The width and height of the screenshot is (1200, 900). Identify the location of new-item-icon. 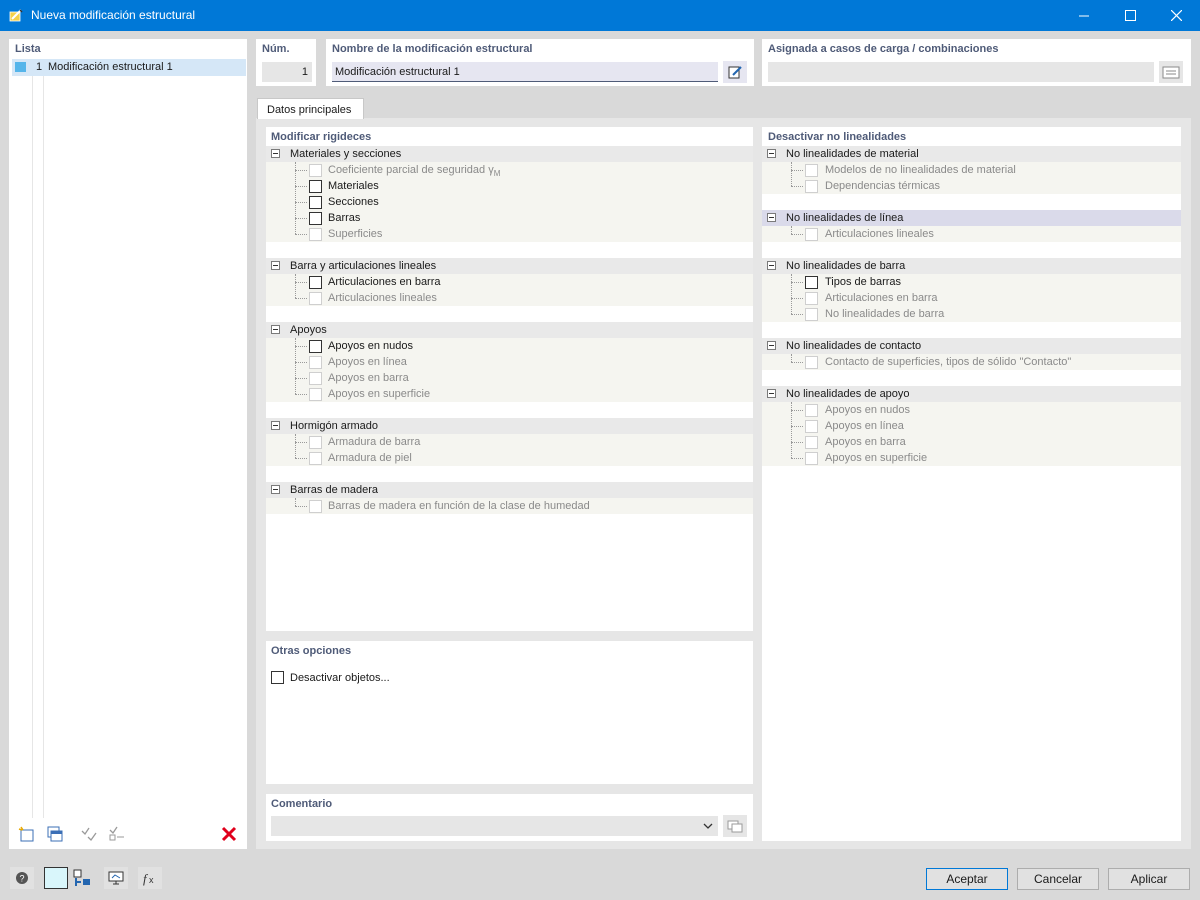
(27, 834).